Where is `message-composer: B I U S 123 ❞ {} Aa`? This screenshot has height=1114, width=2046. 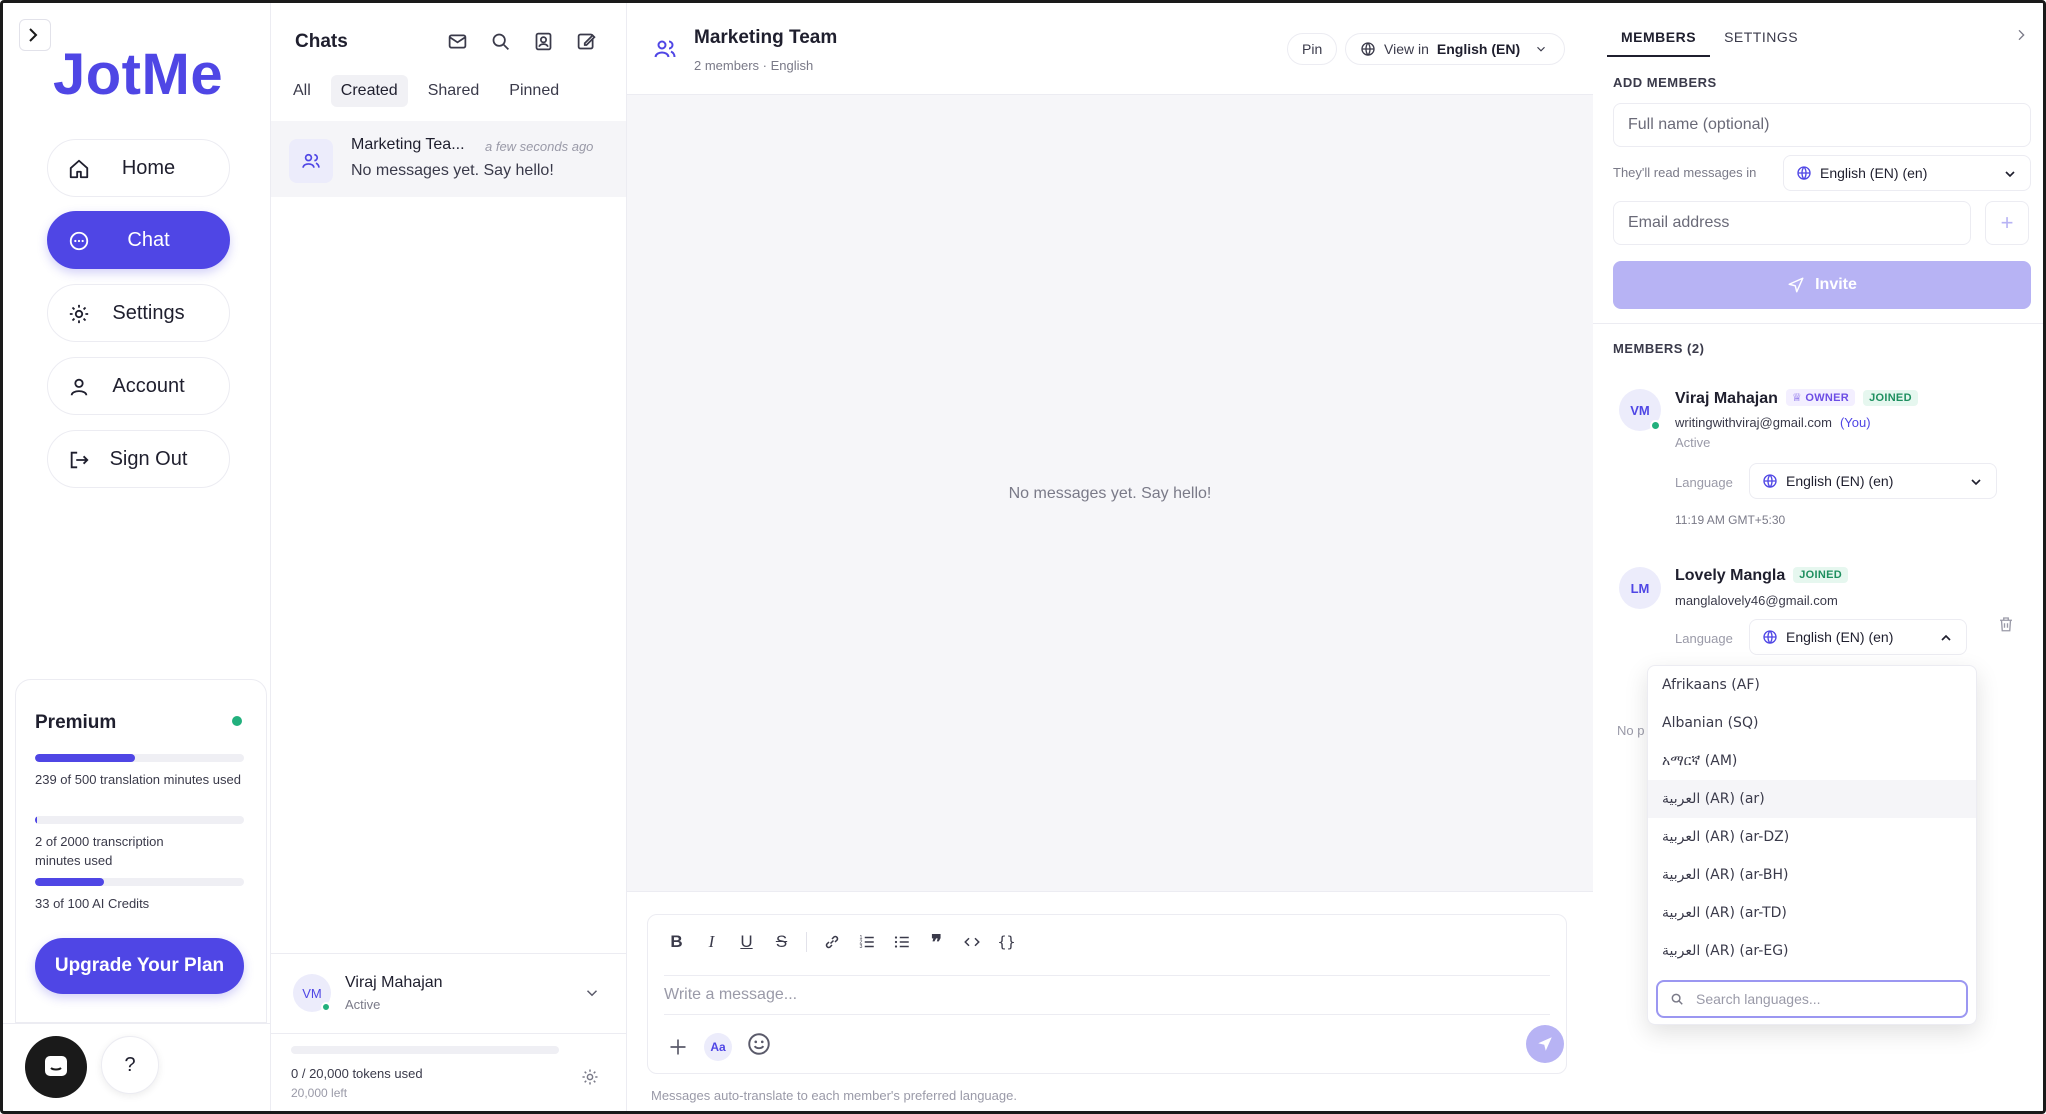
message-composer: B I U S 123 ❞ {} Aa is located at coordinates (1107, 994).